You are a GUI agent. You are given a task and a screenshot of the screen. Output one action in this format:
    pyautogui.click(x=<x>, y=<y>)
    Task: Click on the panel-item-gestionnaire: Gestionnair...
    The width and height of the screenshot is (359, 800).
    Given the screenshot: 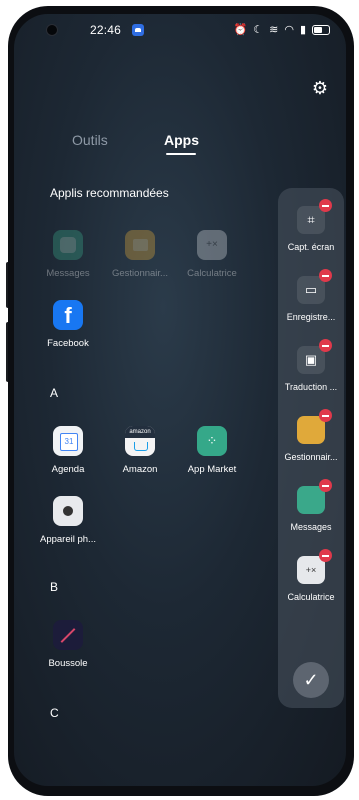 What is the action you would take?
    pyautogui.click(x=311, y=435)
    